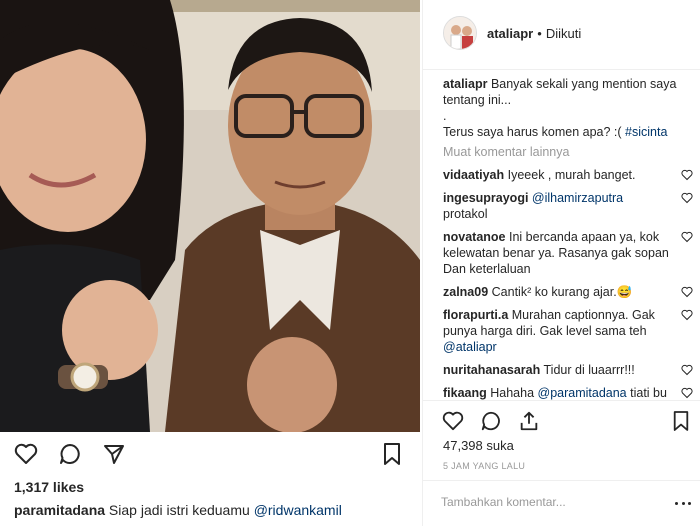 This screenshot has height=526, width=700. I want to click on likes-count: 1,317 likes, so click(49, 487).